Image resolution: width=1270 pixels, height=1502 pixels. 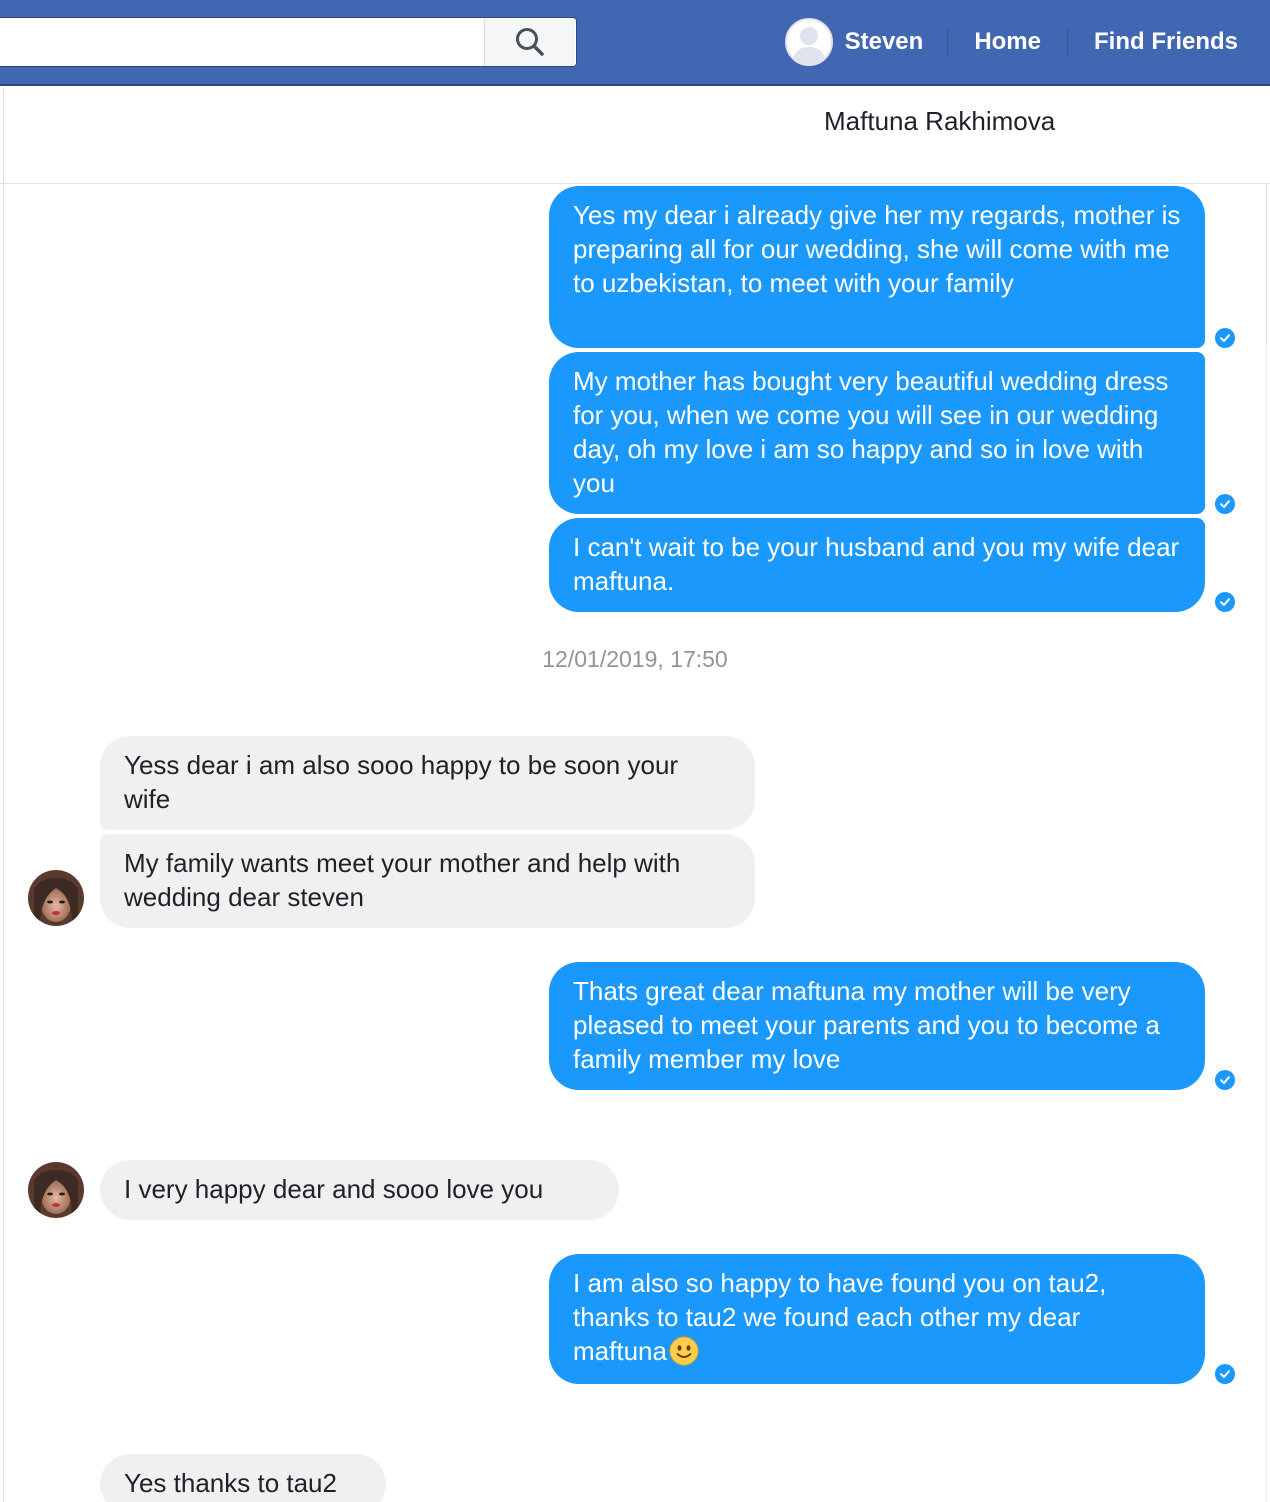 I want to click on search-icon, so click(x=530, y=42).